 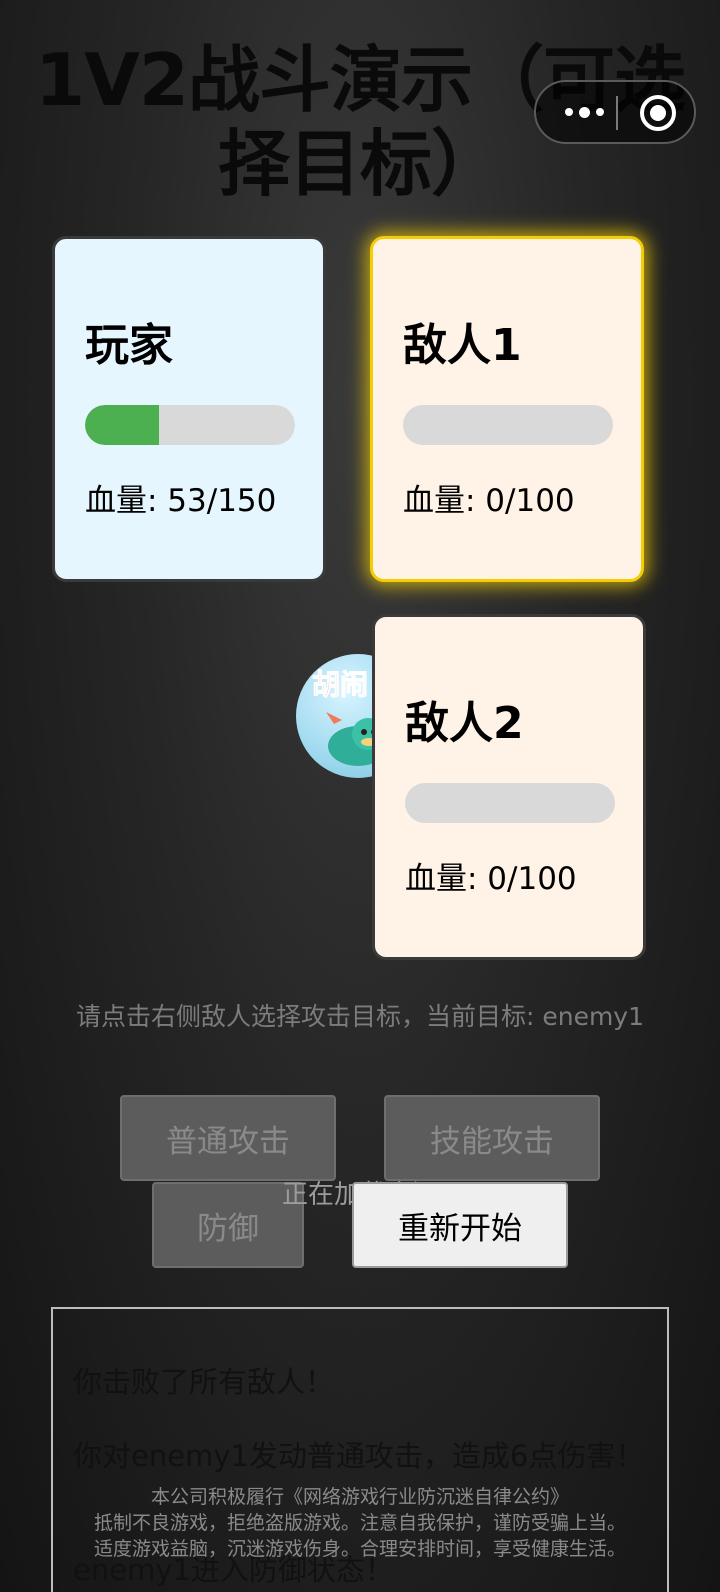 I want to click on player-hp-fill, so click(x=122, y=425).